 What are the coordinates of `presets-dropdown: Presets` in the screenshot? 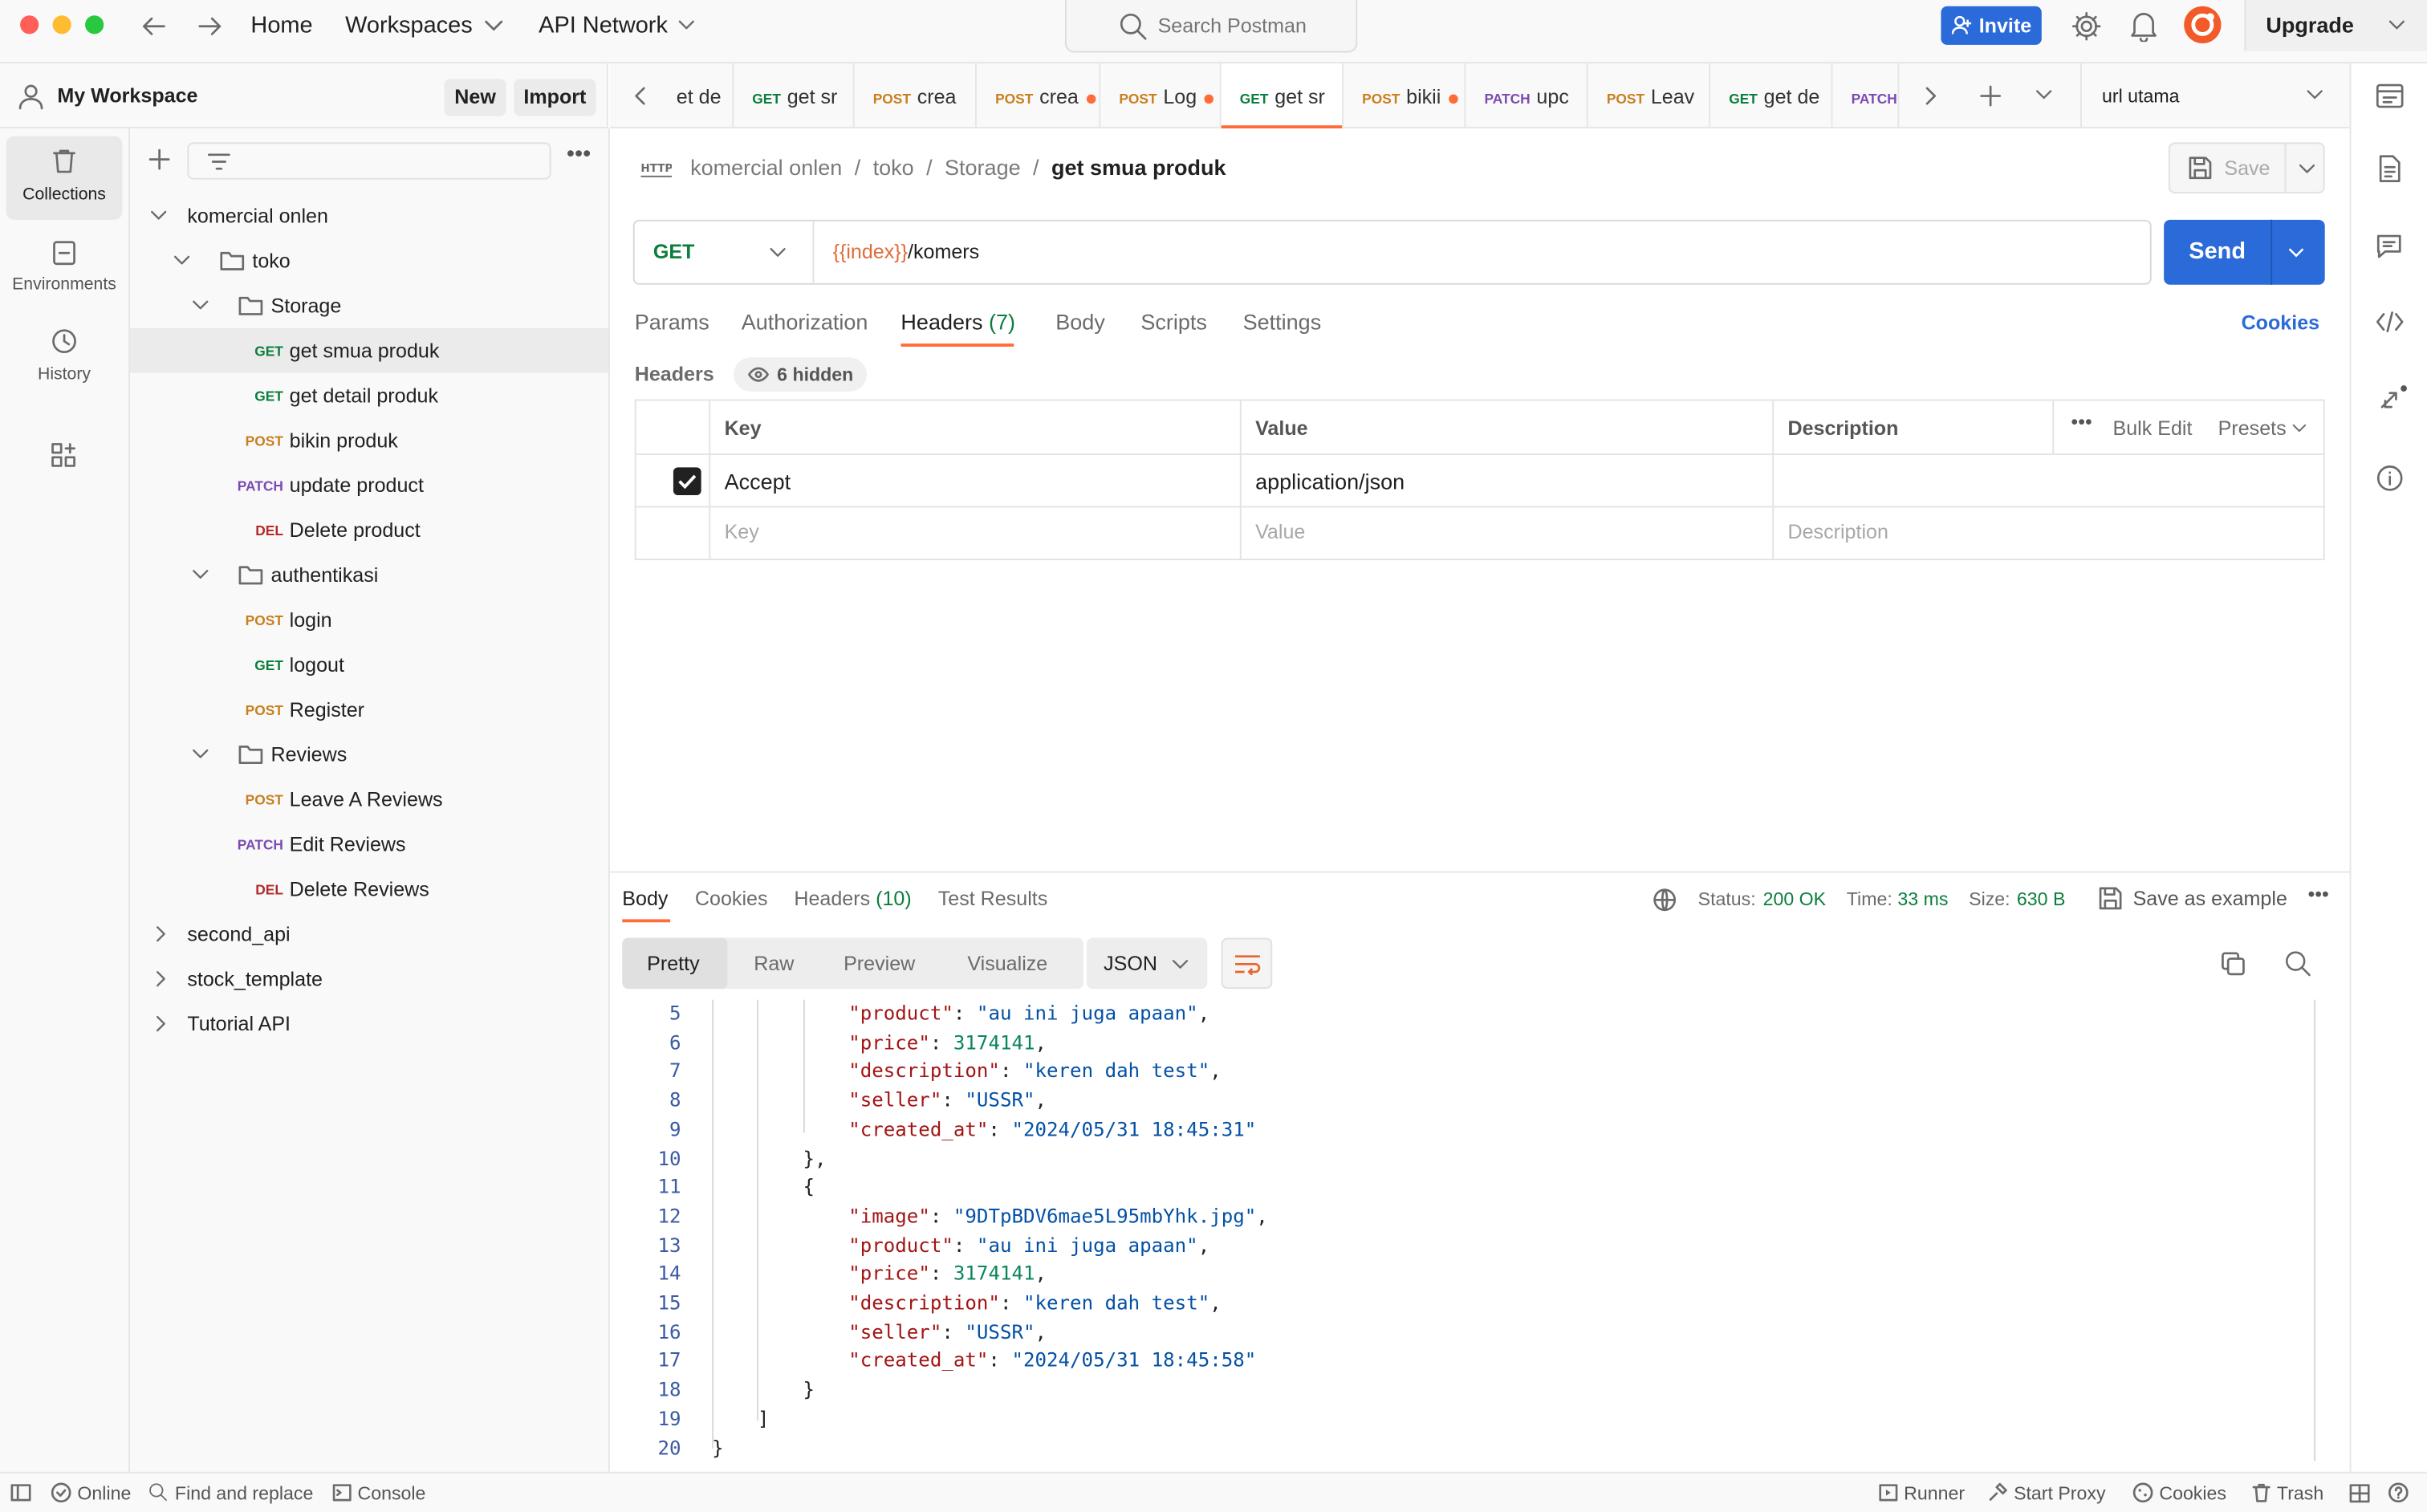 It's located at (2252, 428).